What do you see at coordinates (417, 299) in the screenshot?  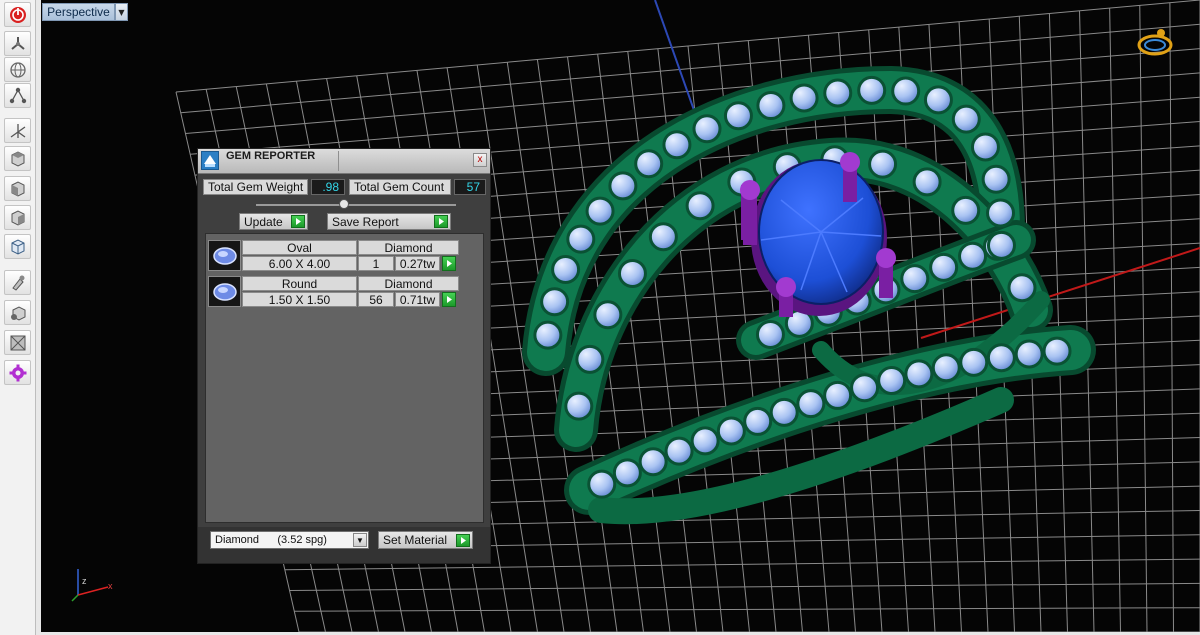 I see `gem-weight: 0.71tw` at bounding box center [417, 299].